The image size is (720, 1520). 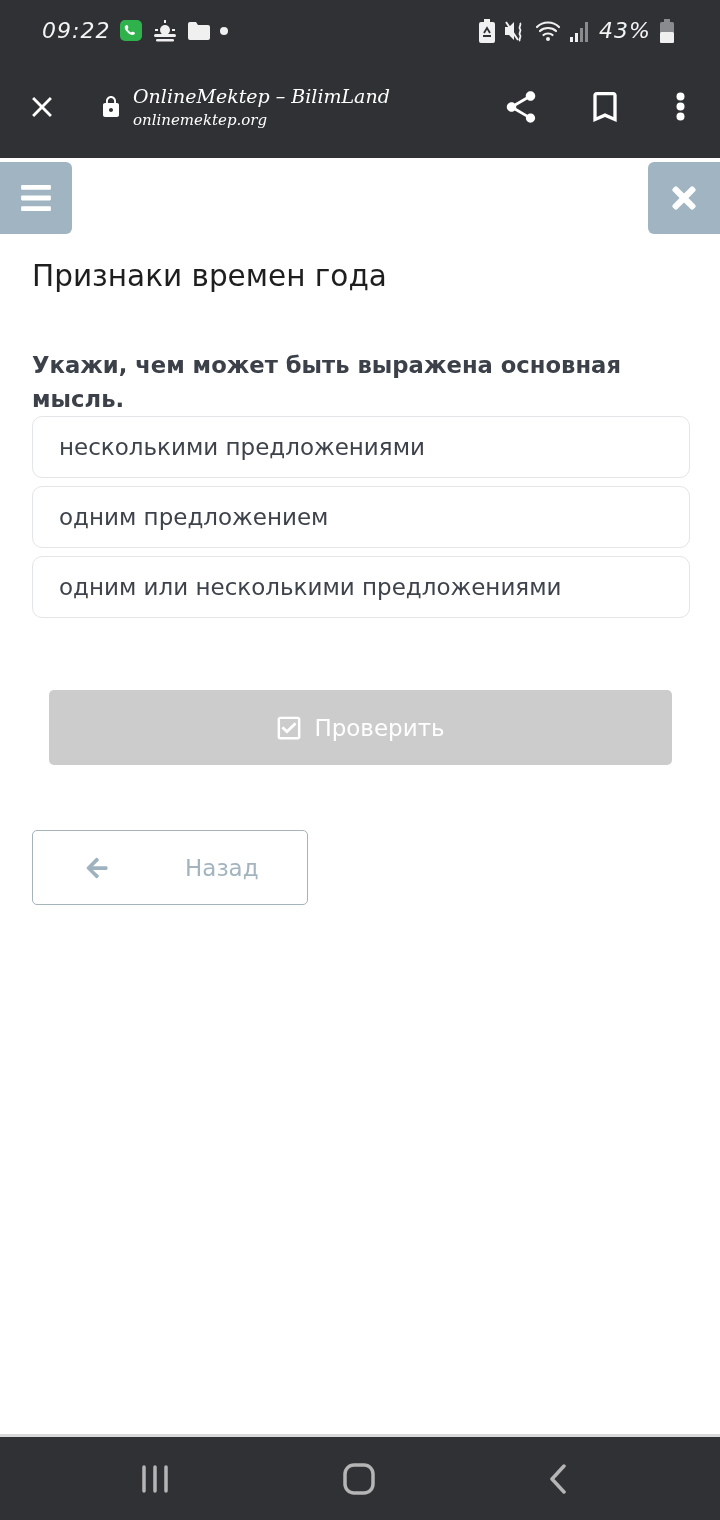 I want to click on chevron-left-icon, so click(x=558, y=1478).